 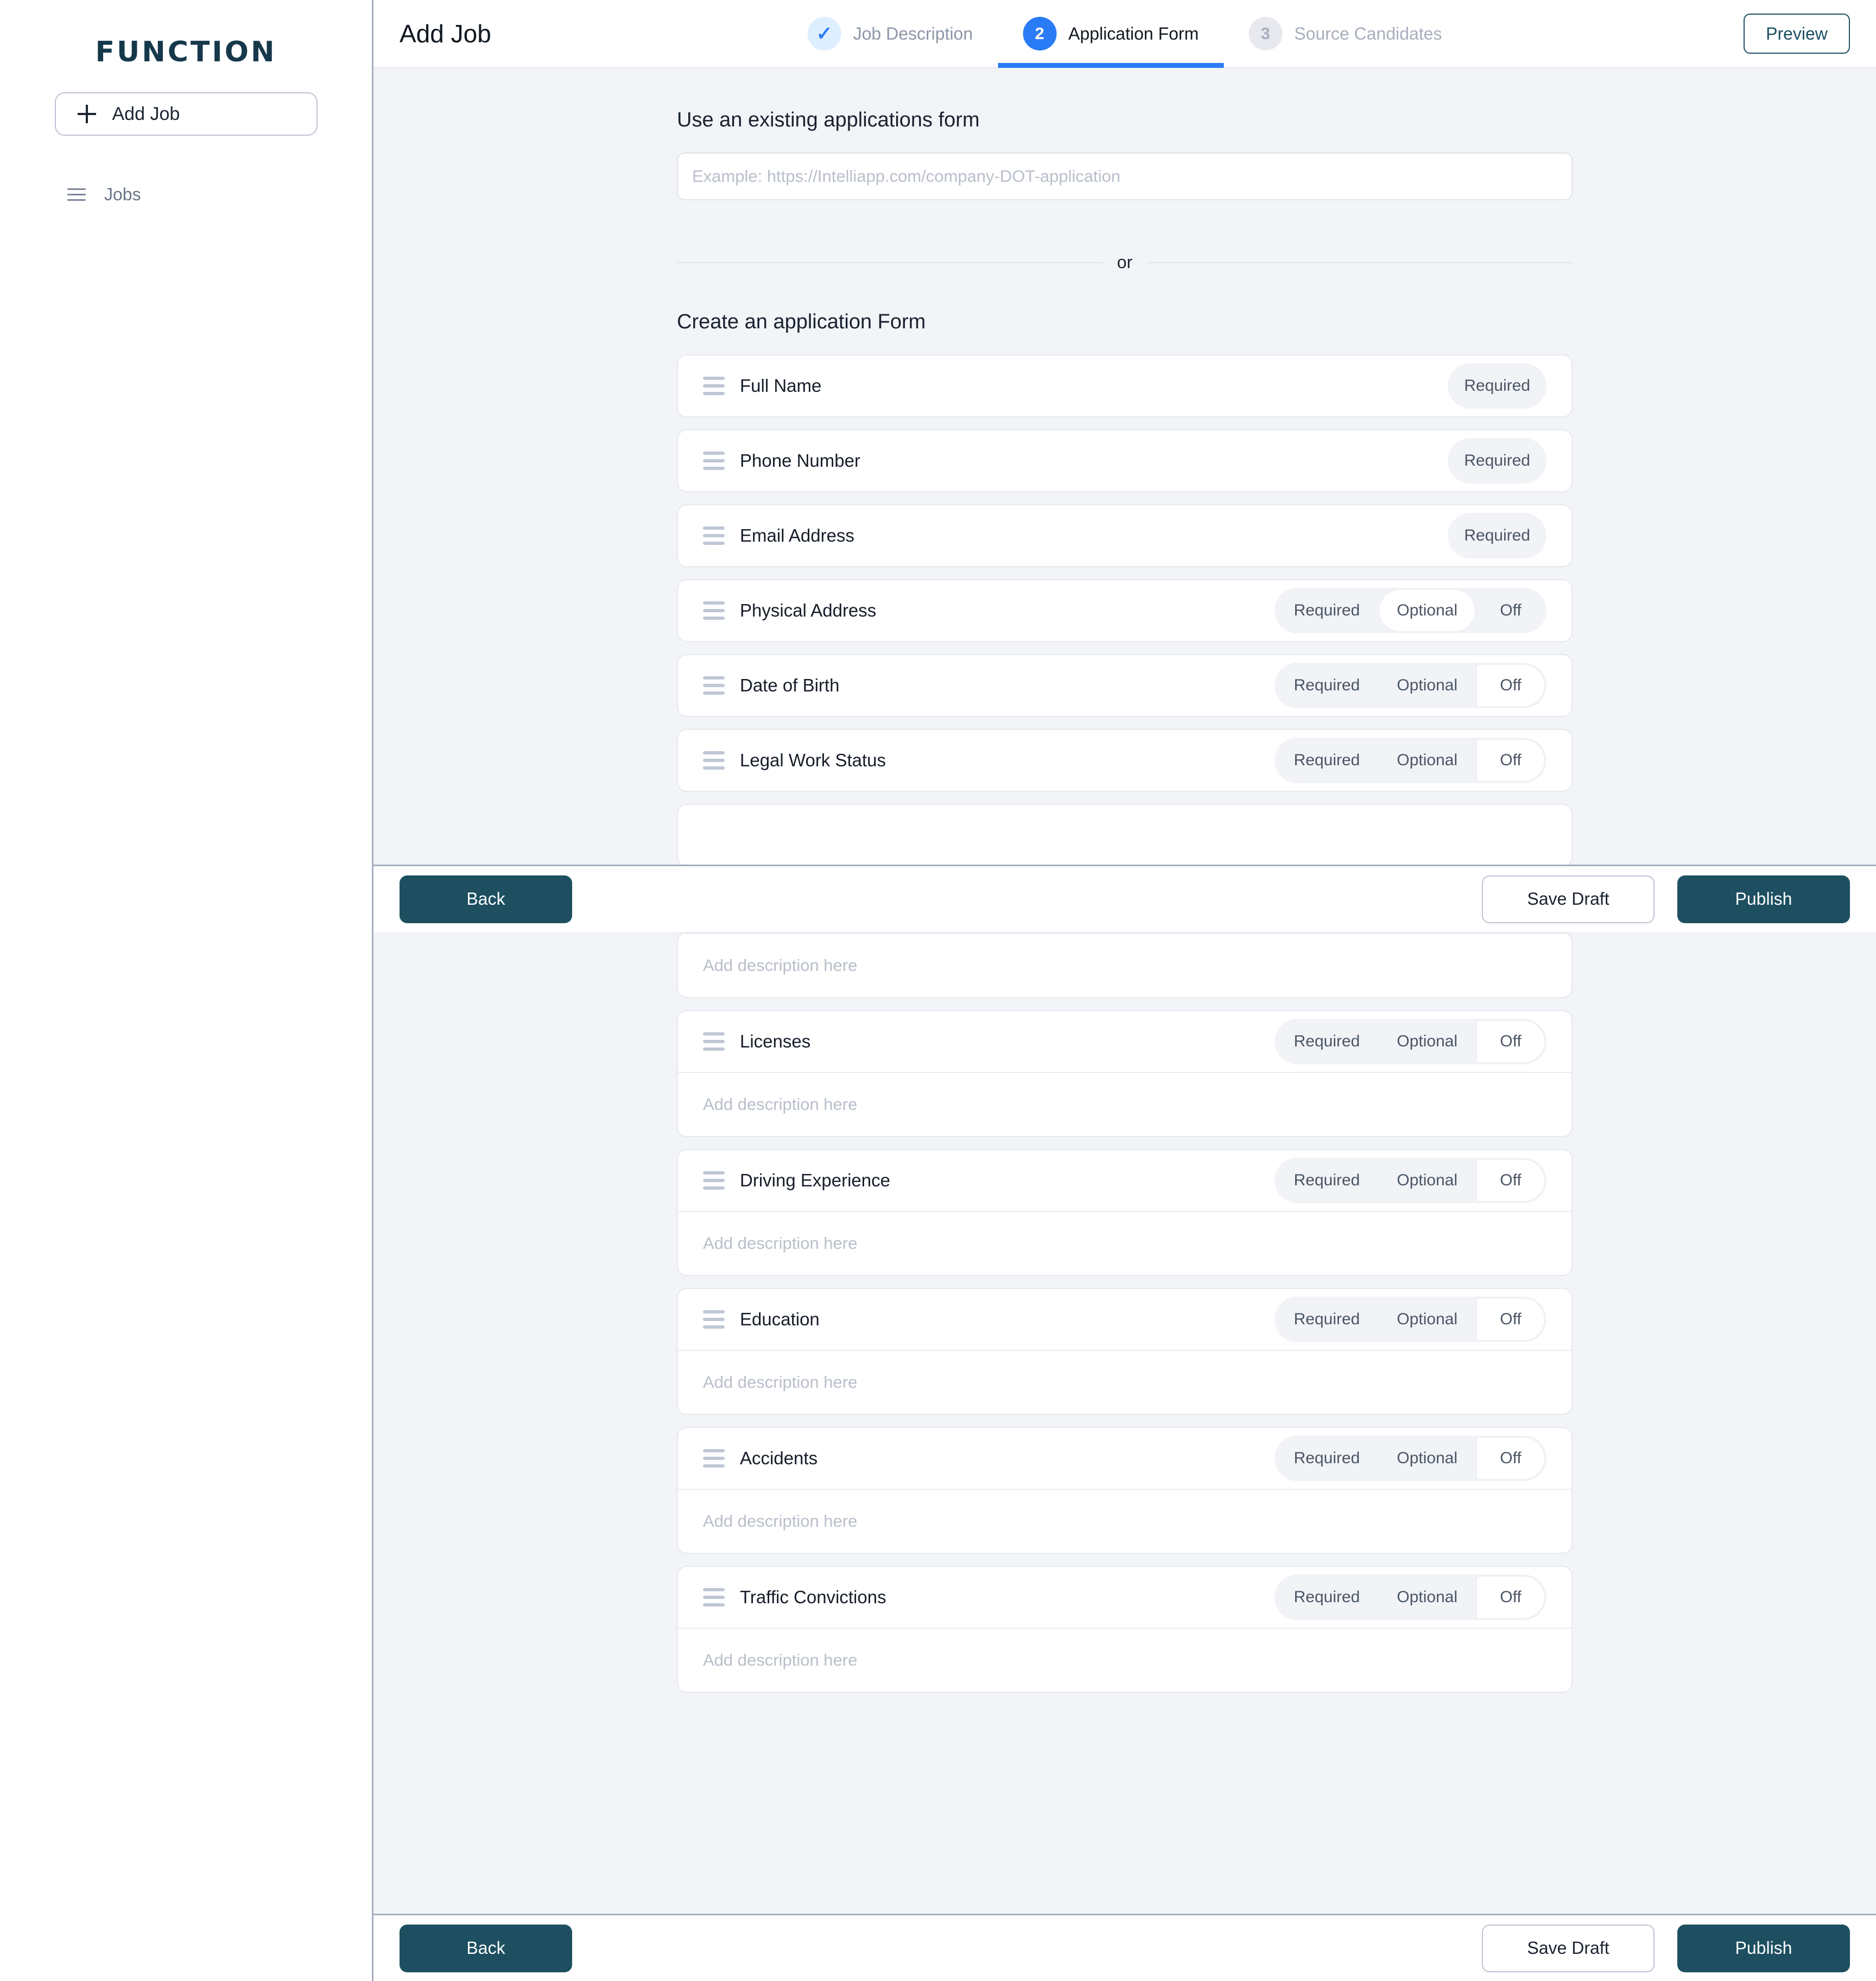 I want to click on divider-line-left, so click(x=890, y=262).